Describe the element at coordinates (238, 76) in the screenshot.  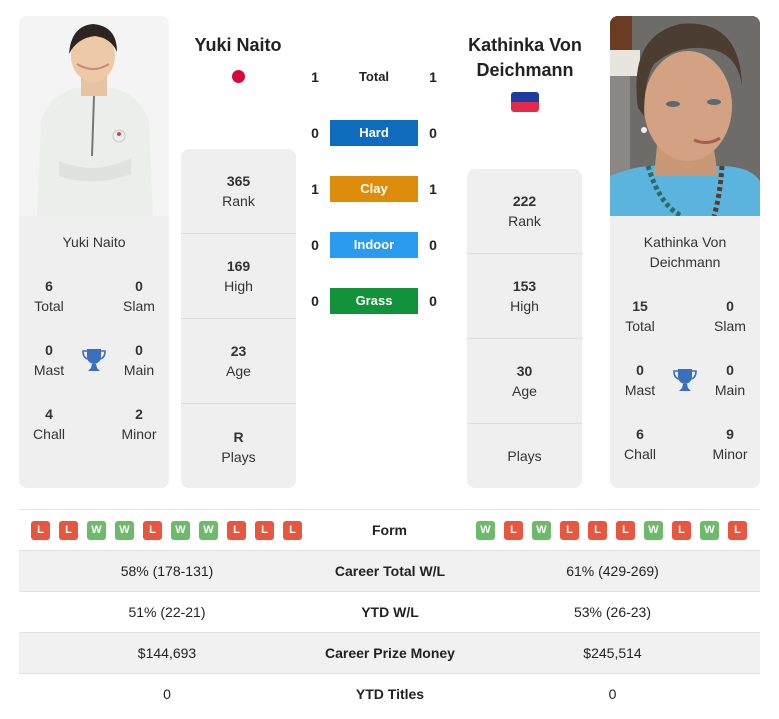
I see `japan-flag-icon` at that location.